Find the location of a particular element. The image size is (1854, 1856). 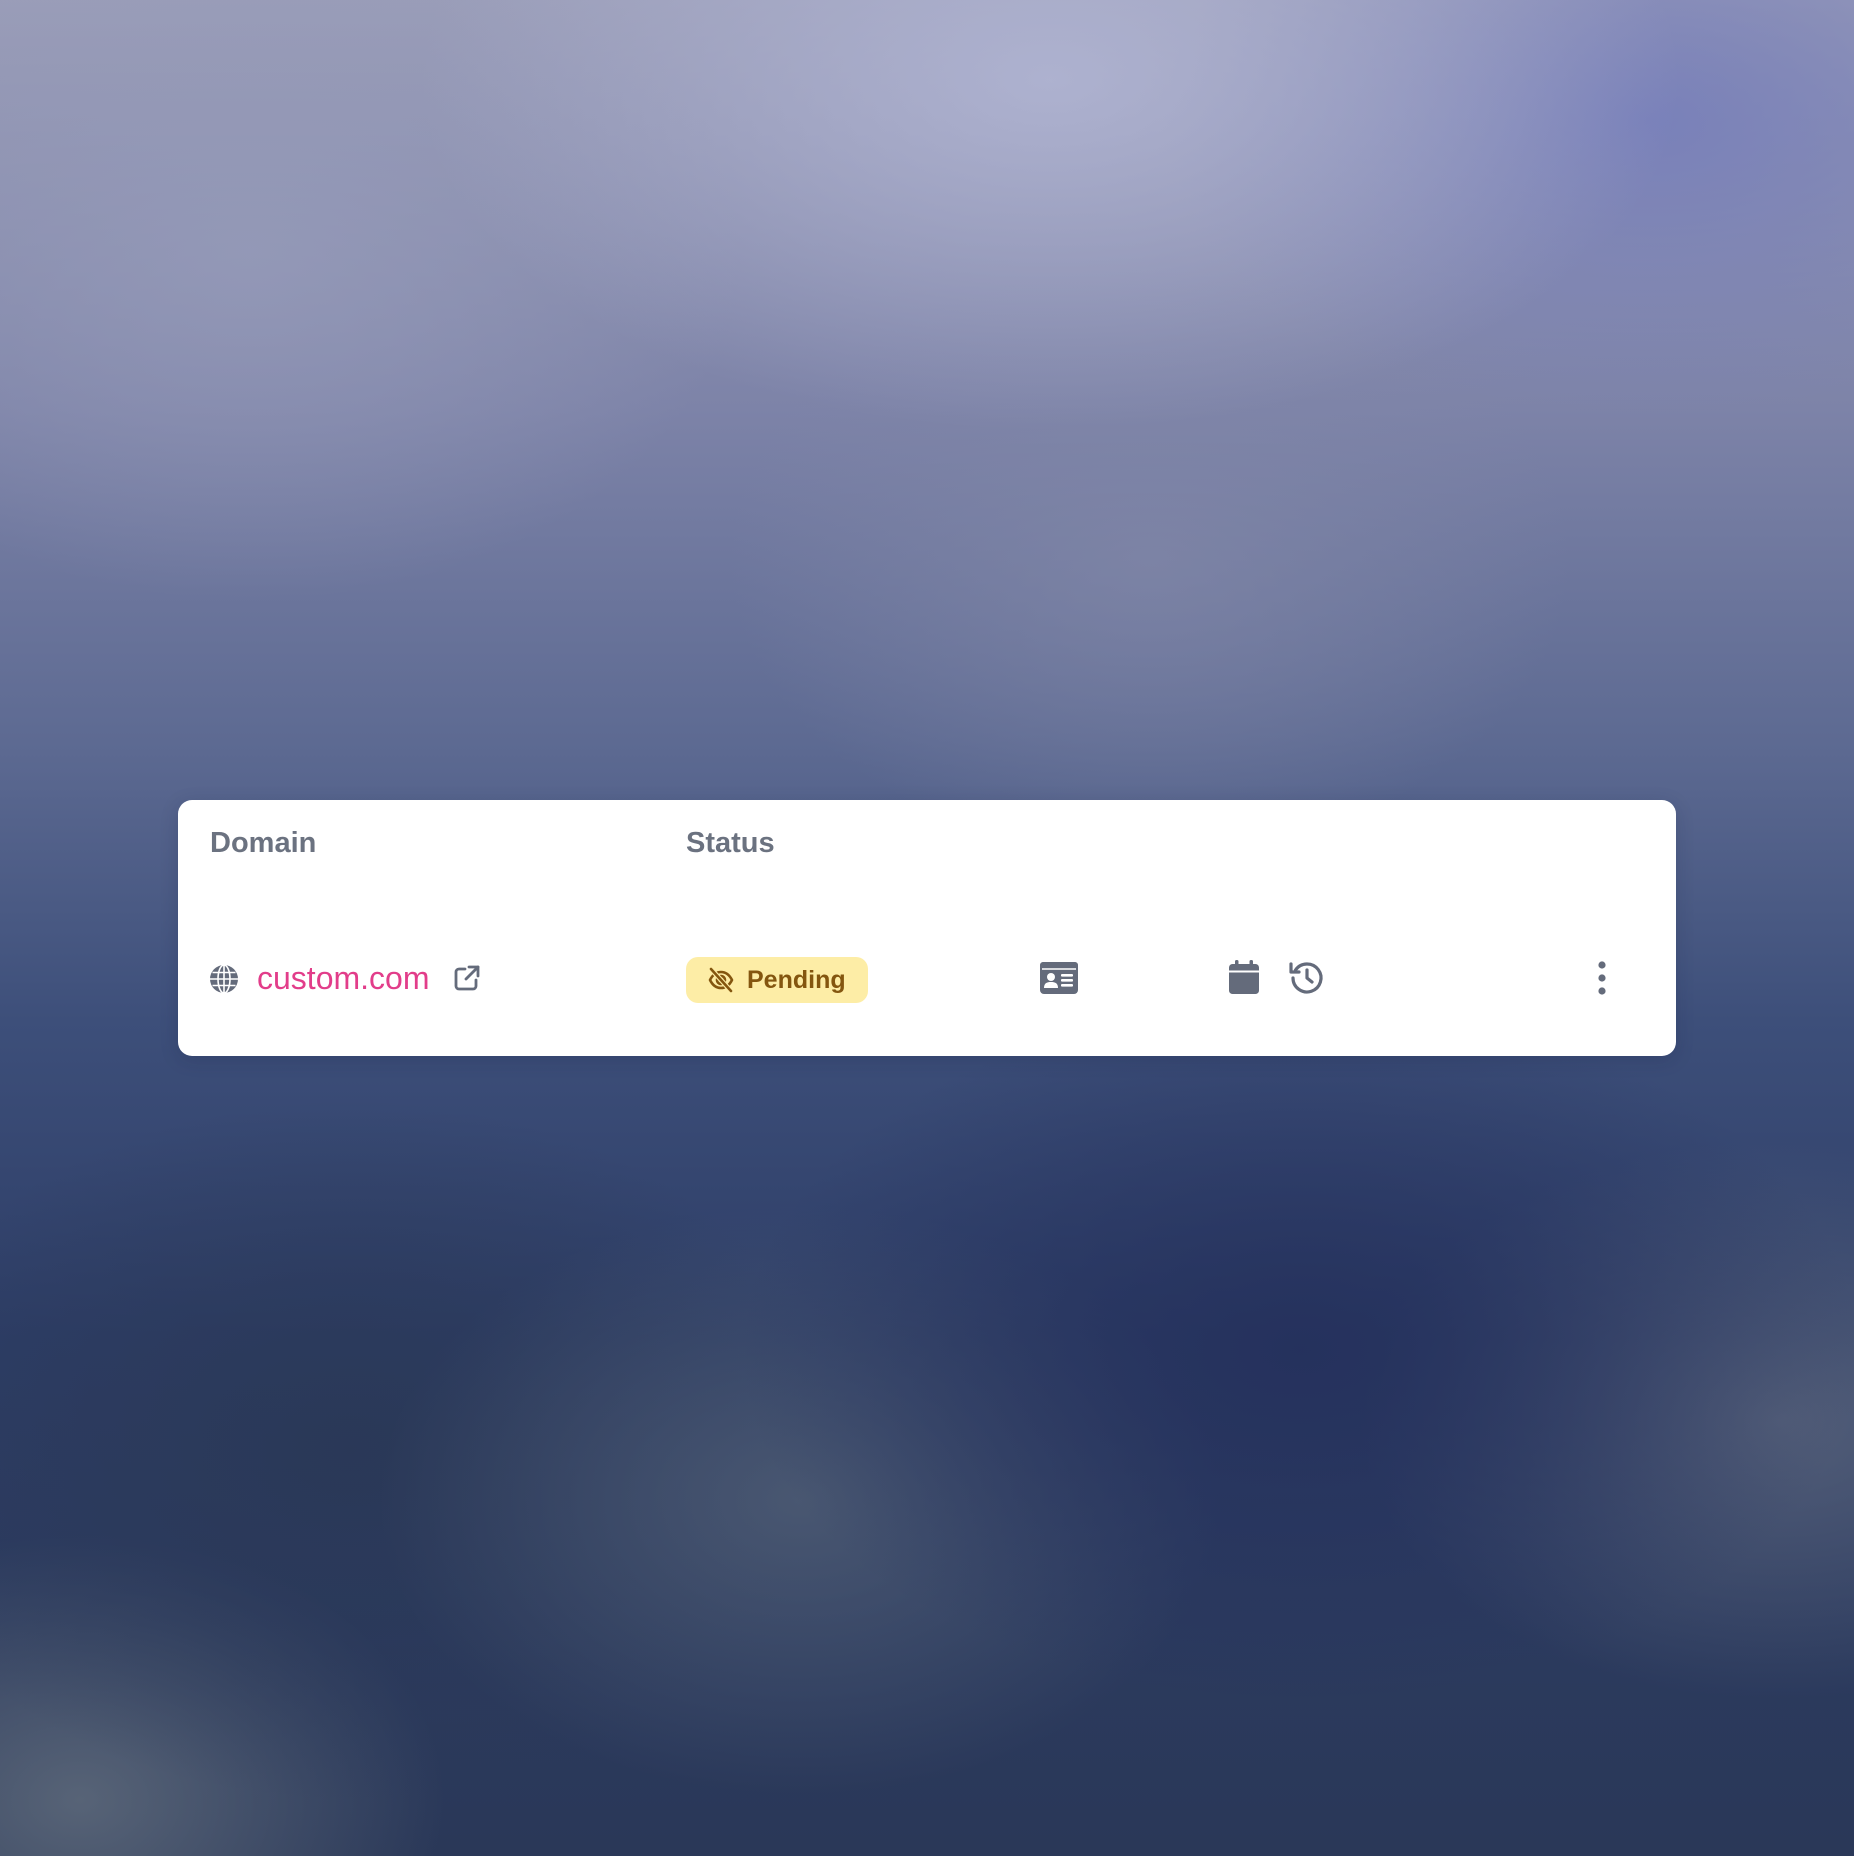

id-card-icon is located at coordinates (1059, 978).